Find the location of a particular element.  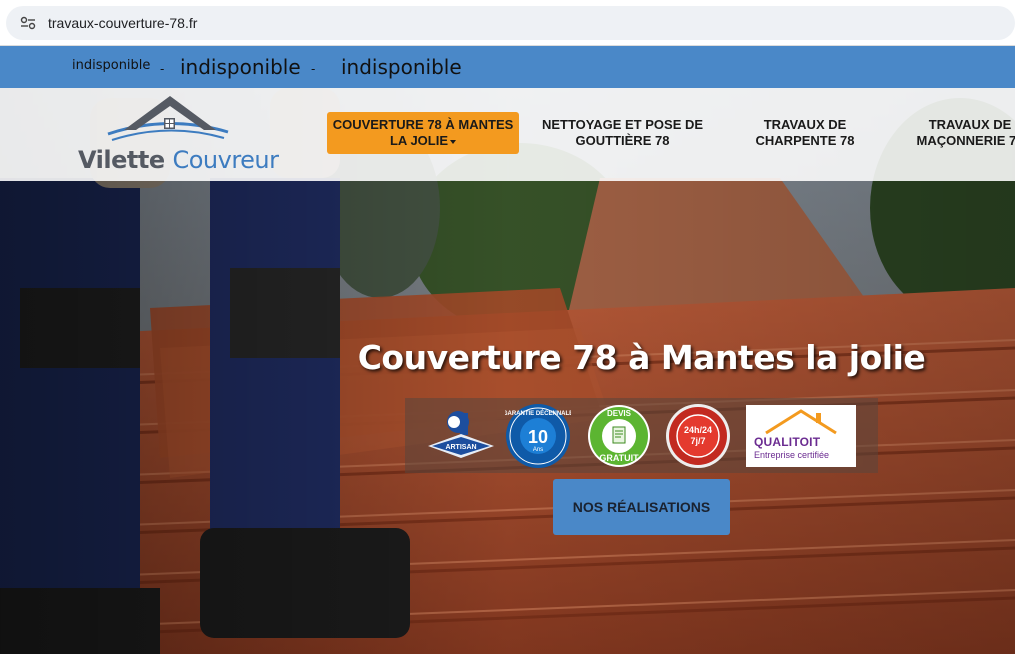

roof-outline-icon is located at coordinates (801, 422).